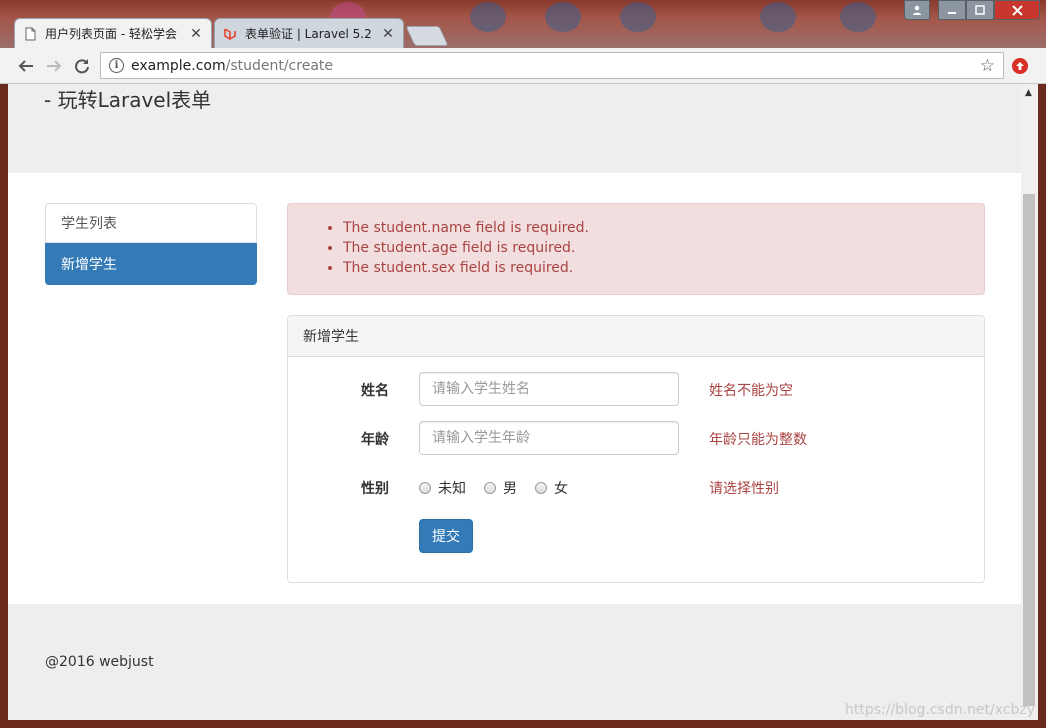 The image size is (1046, 728). Describe the element at coordinates (427, 36) in the screenshot. I see `new-tab-button` at that location.